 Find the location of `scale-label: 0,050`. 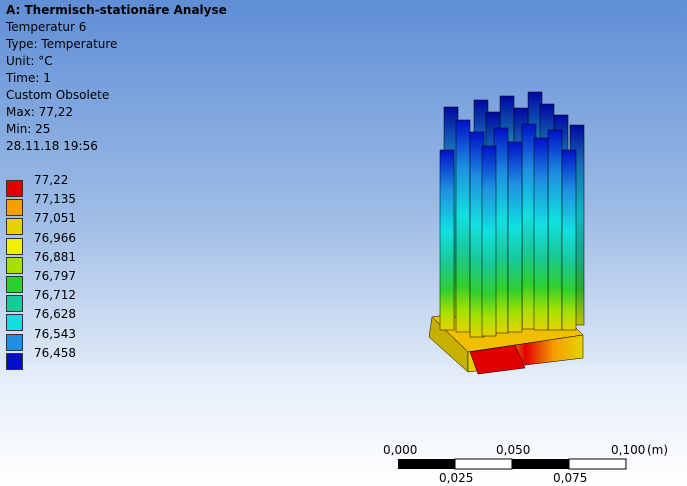

scale-label: 0,050 is located at coordinates (513, 450).